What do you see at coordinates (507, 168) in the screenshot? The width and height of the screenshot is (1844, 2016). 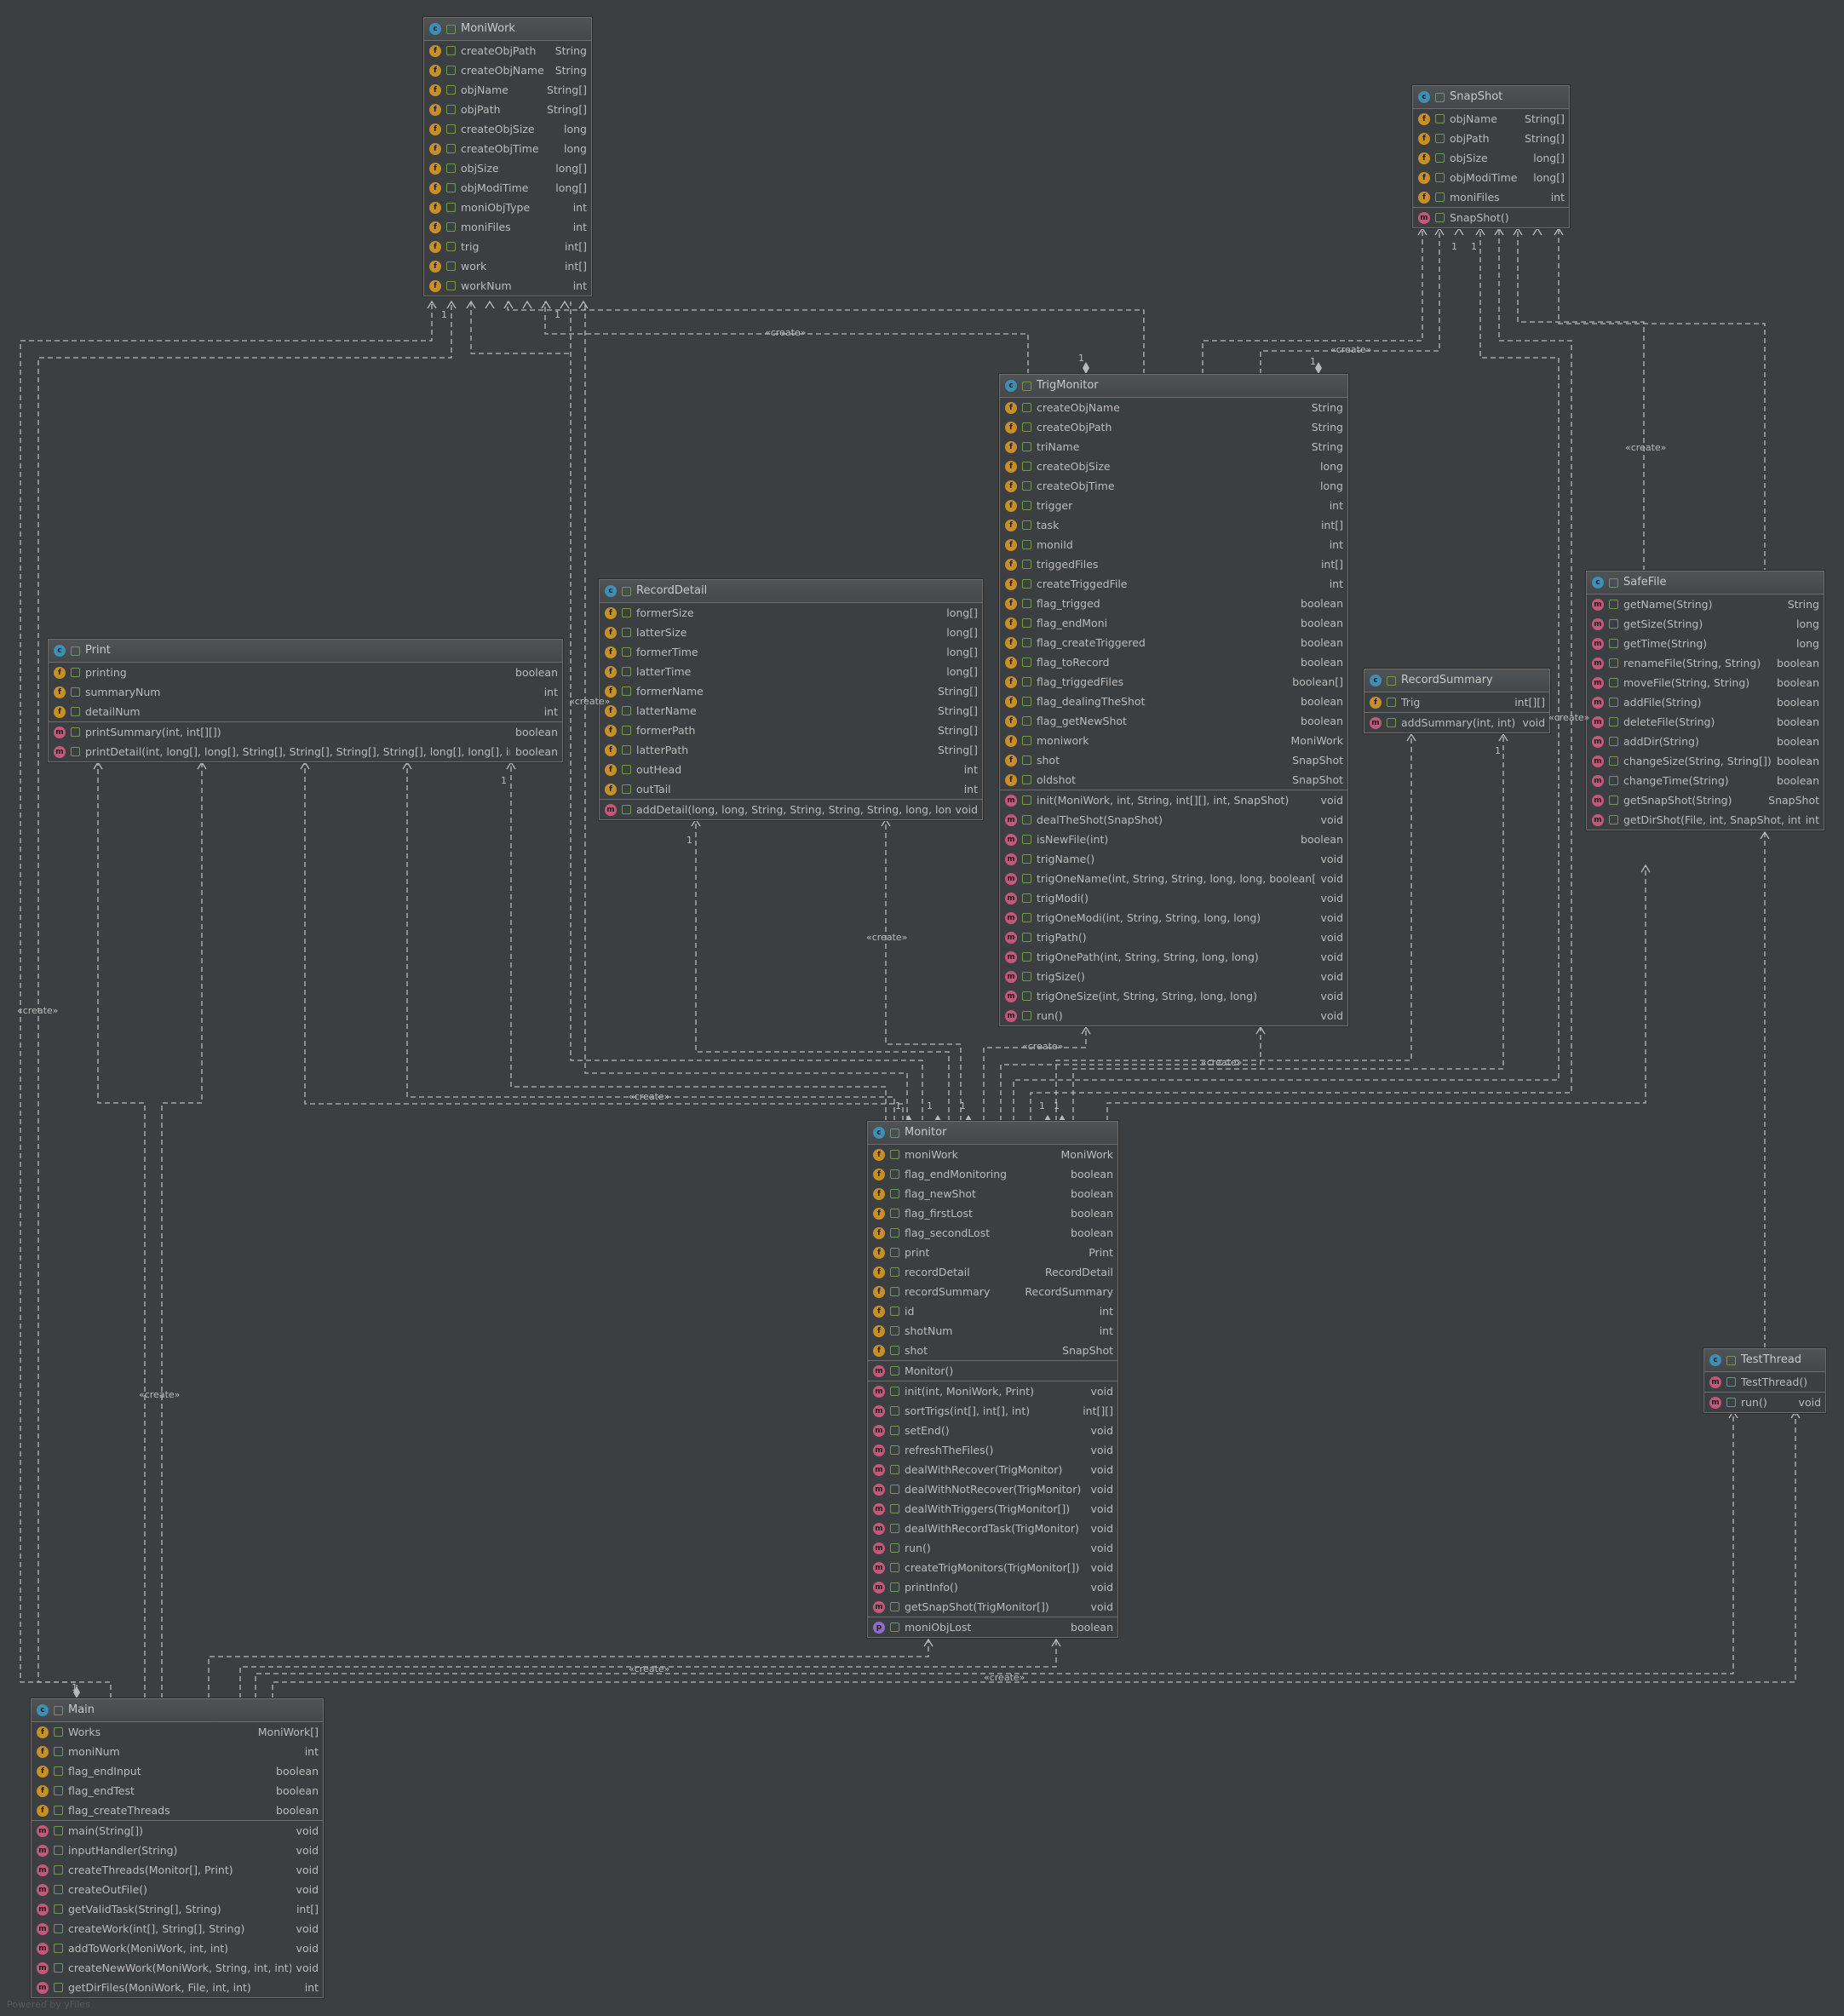 I see `f-row: f objSize long[]` at bounding box center [507, 168].